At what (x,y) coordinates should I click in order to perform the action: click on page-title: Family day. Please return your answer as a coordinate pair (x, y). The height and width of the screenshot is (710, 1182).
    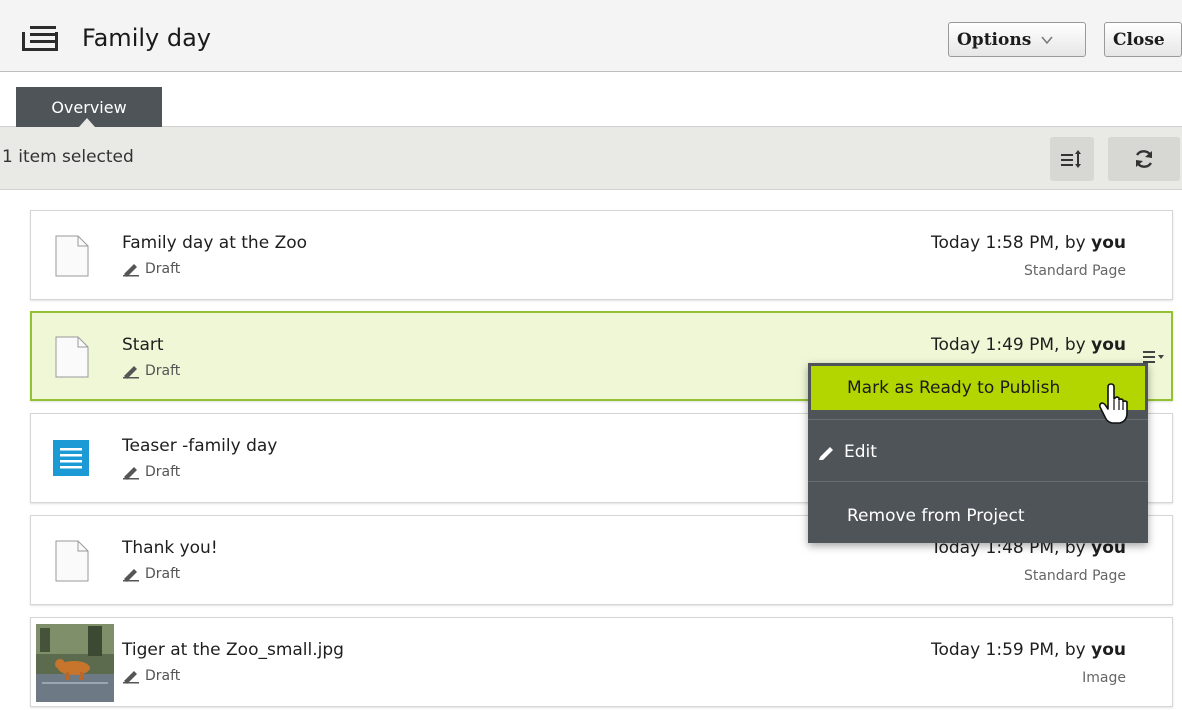
    Looking at the image, I should click on (146, 38).